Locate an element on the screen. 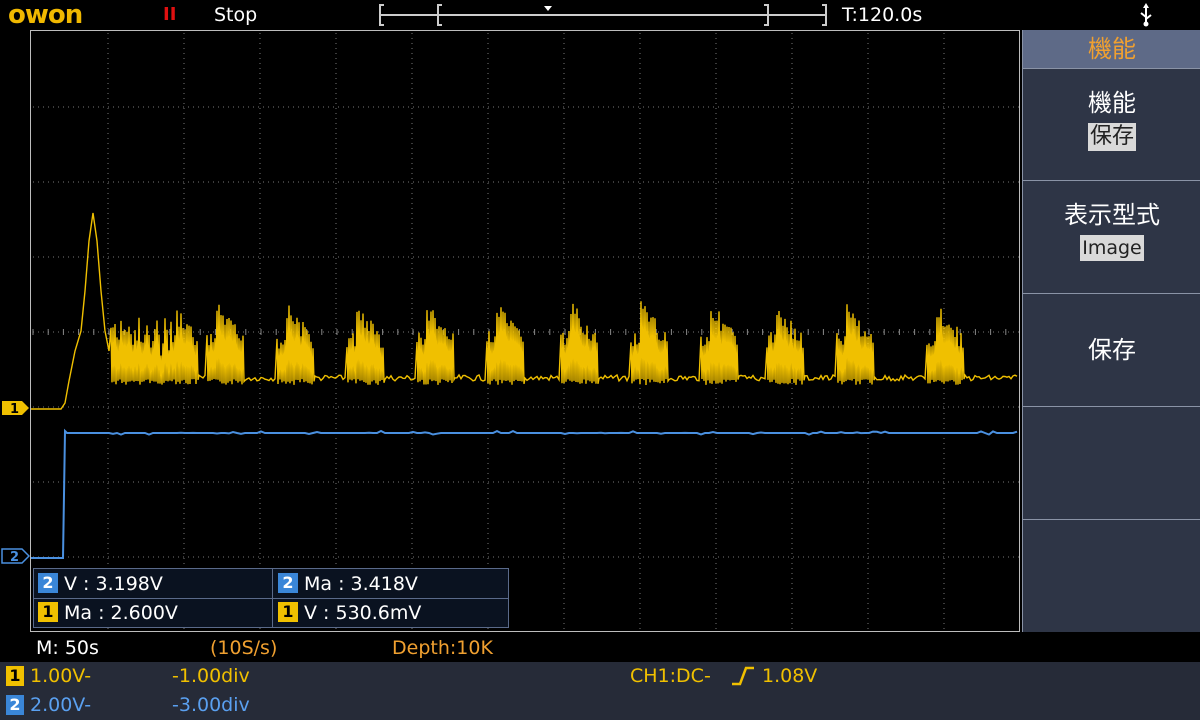  function-menu: 機能 機能 保存 表示型式 Image 保存 is located at coordinates (1111, 331).